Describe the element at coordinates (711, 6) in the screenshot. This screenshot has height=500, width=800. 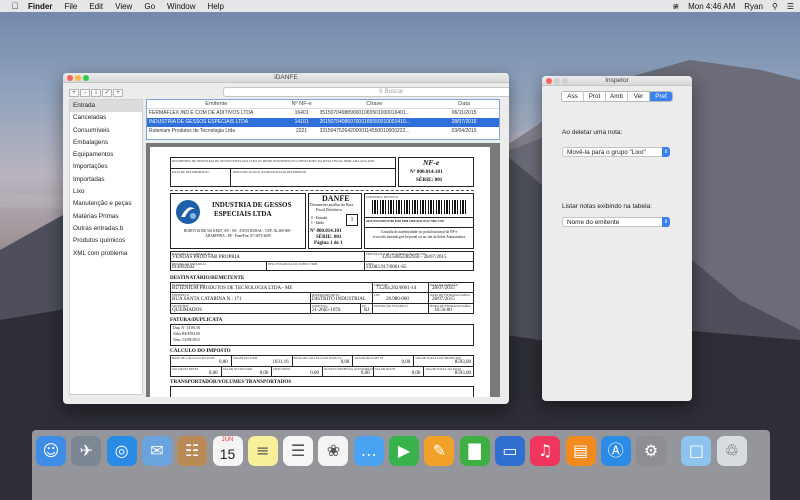
I see `clock: Mon 4:46 AM` at that location.